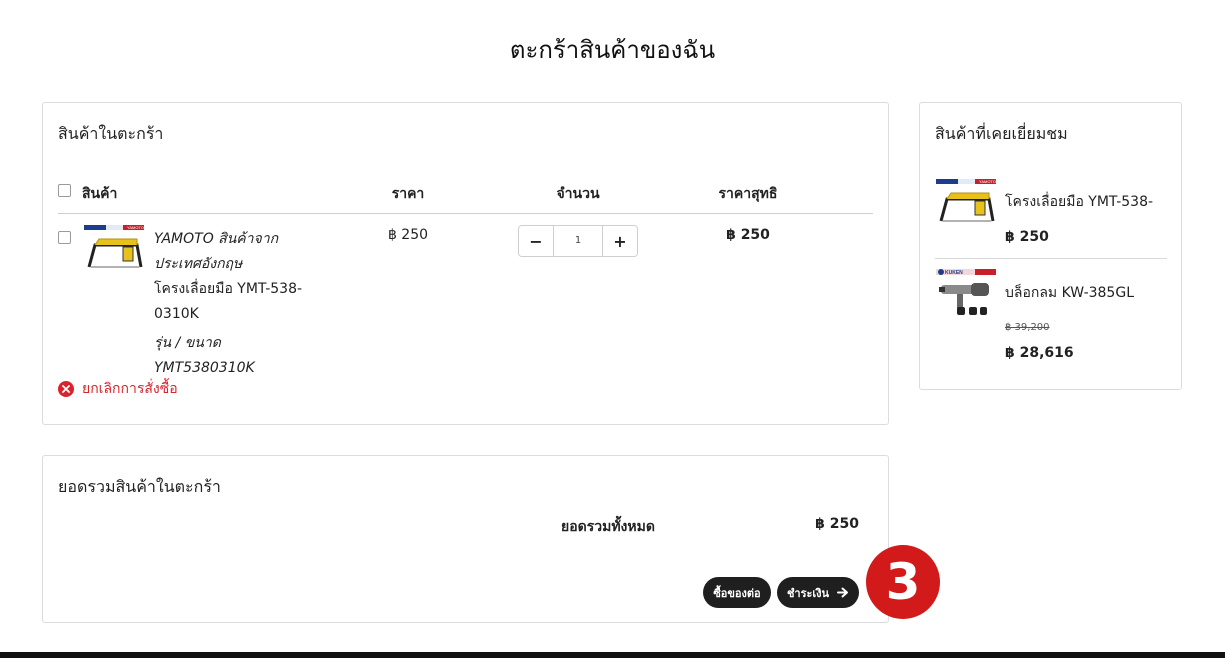  I want to click on step-number-badge: 3, so click(903, 582).